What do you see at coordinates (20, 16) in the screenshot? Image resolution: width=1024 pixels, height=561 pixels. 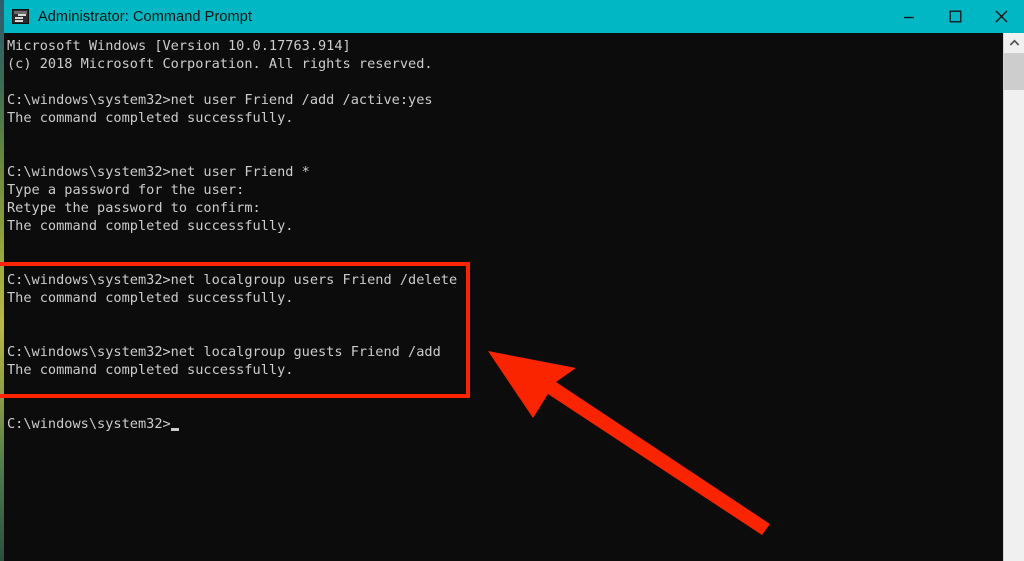 I see `console-icon` at bounding box center [20, 16].